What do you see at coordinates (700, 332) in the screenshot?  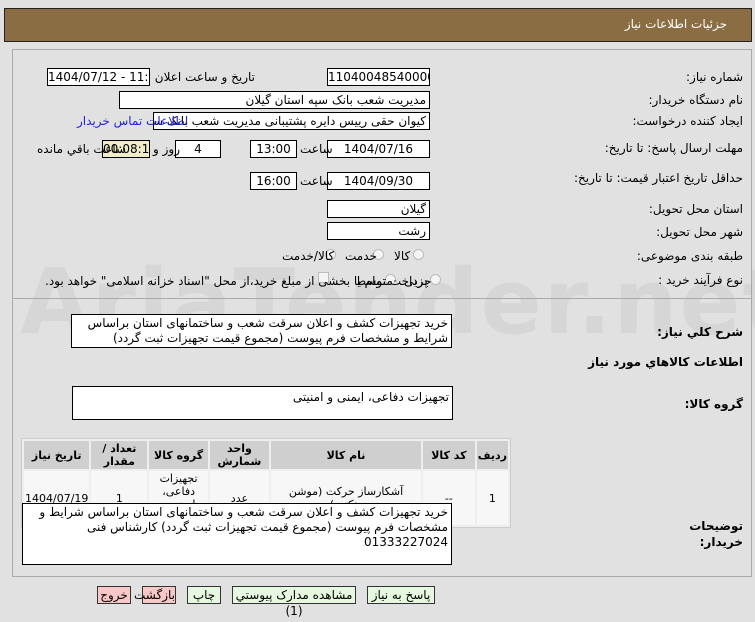 I see `description-label: شرح کلي نیاز:` at bounding box center [700, 332].